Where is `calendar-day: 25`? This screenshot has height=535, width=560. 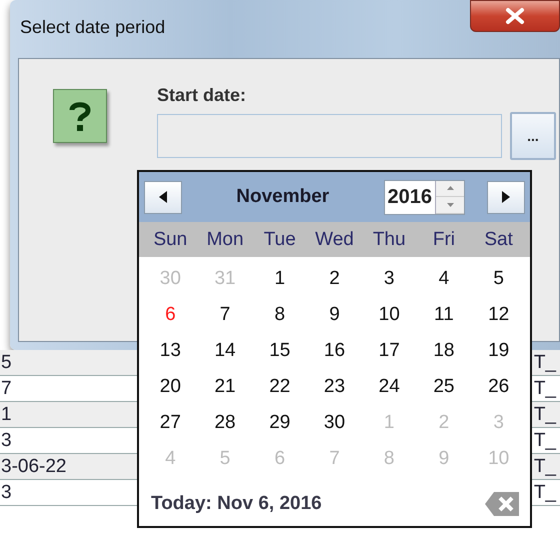 calendar-day: 25 is located at coordinates (443, 387).